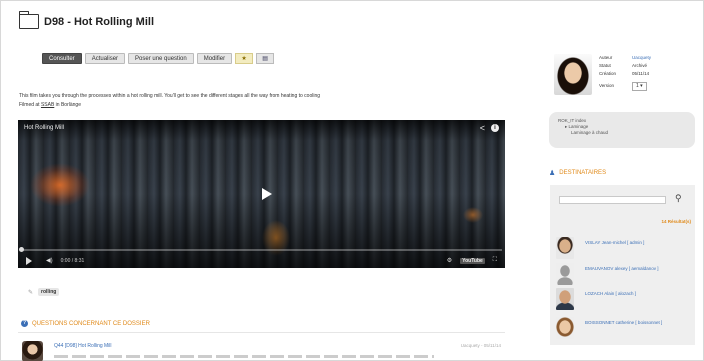  I want to click on control-play-icon, so click(29, 260).